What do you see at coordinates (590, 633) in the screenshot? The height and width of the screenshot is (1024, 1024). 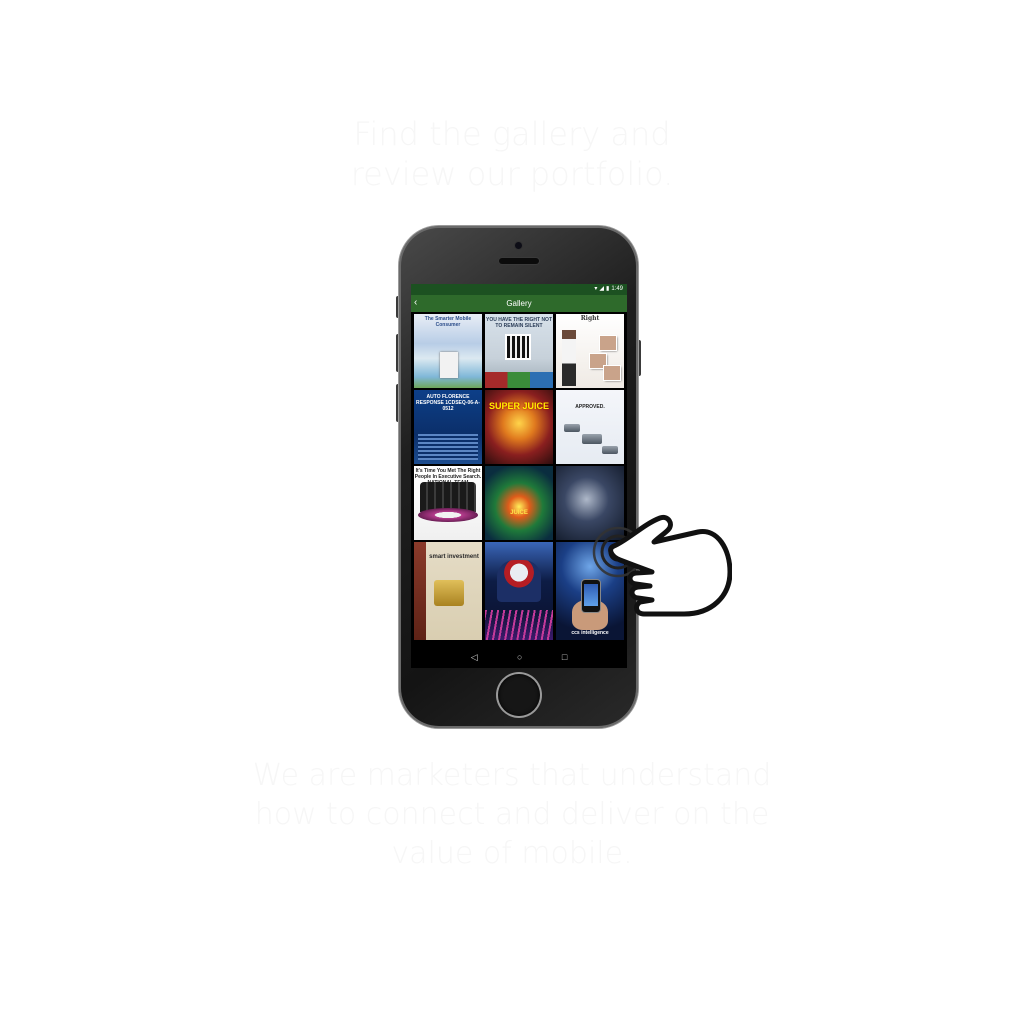 I see `gallery-item-caption: ccs intelligence` at bounding box center [590, 633].